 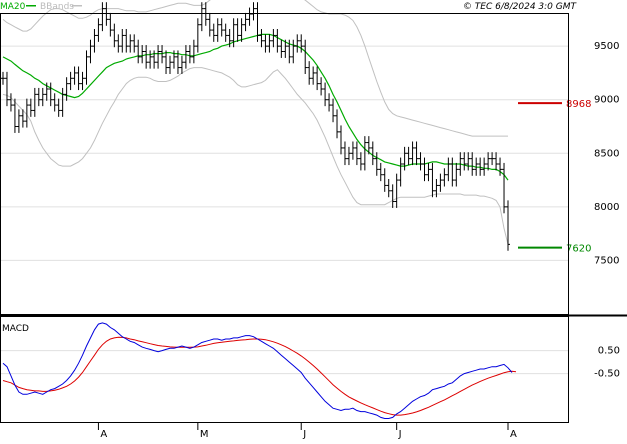 What do you see at coordinates (554, 177) in the screenshot?
I see `price-levels: 8968 7620` at bounding box center [554, 177].